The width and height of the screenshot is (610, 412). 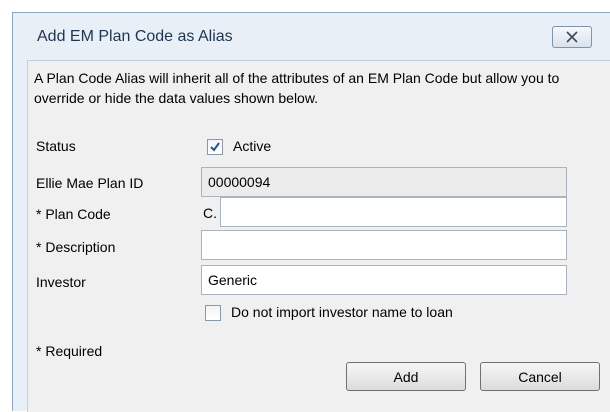 What do you see at coordinates (210, 213) in the screenshot?
I see `plan-code-prefix: C.` at bounding box center [210, 213].